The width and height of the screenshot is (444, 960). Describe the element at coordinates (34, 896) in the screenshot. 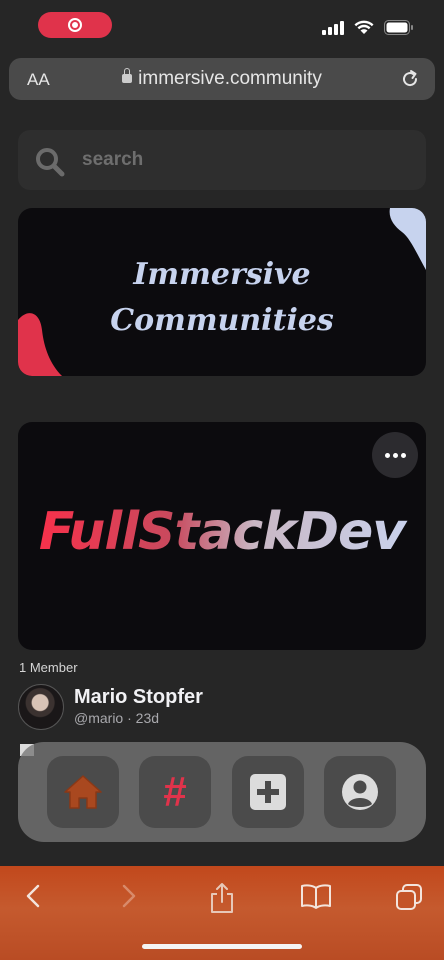

I see `back-icon` at that location.